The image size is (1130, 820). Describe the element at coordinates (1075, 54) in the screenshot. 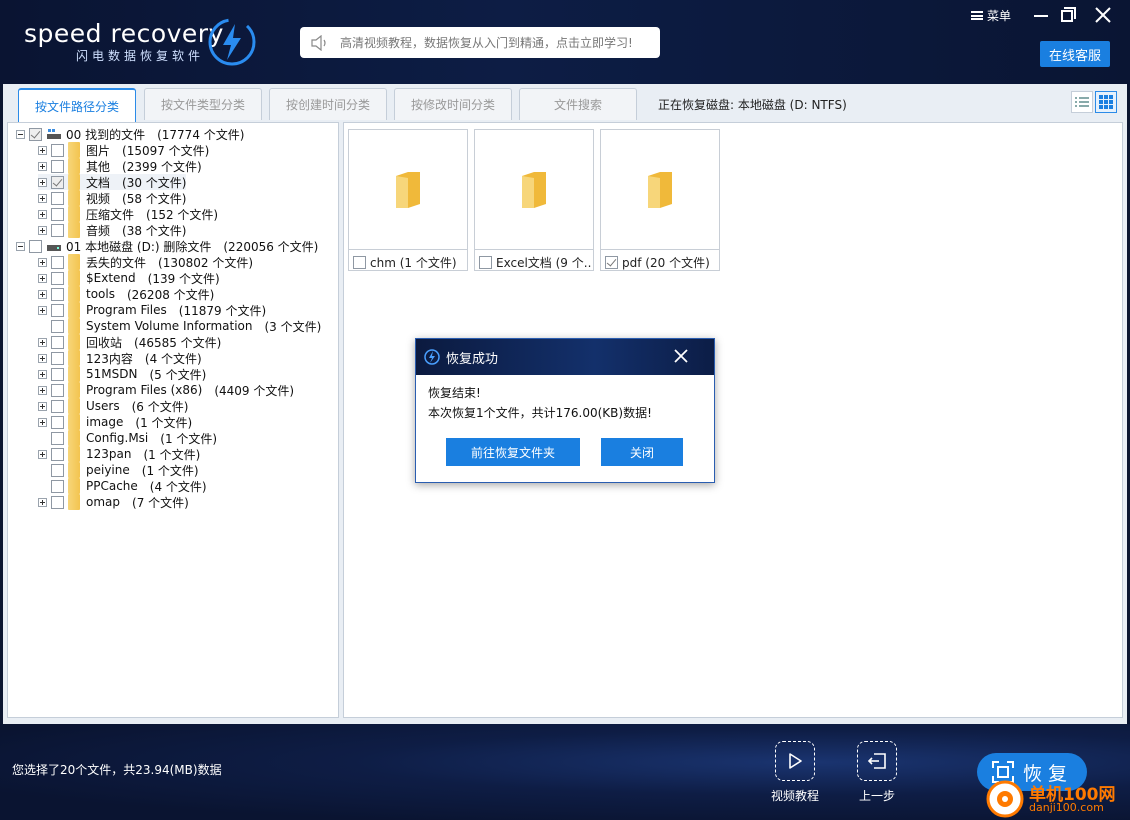

I see `online-service-button: 在线客服` at that location.